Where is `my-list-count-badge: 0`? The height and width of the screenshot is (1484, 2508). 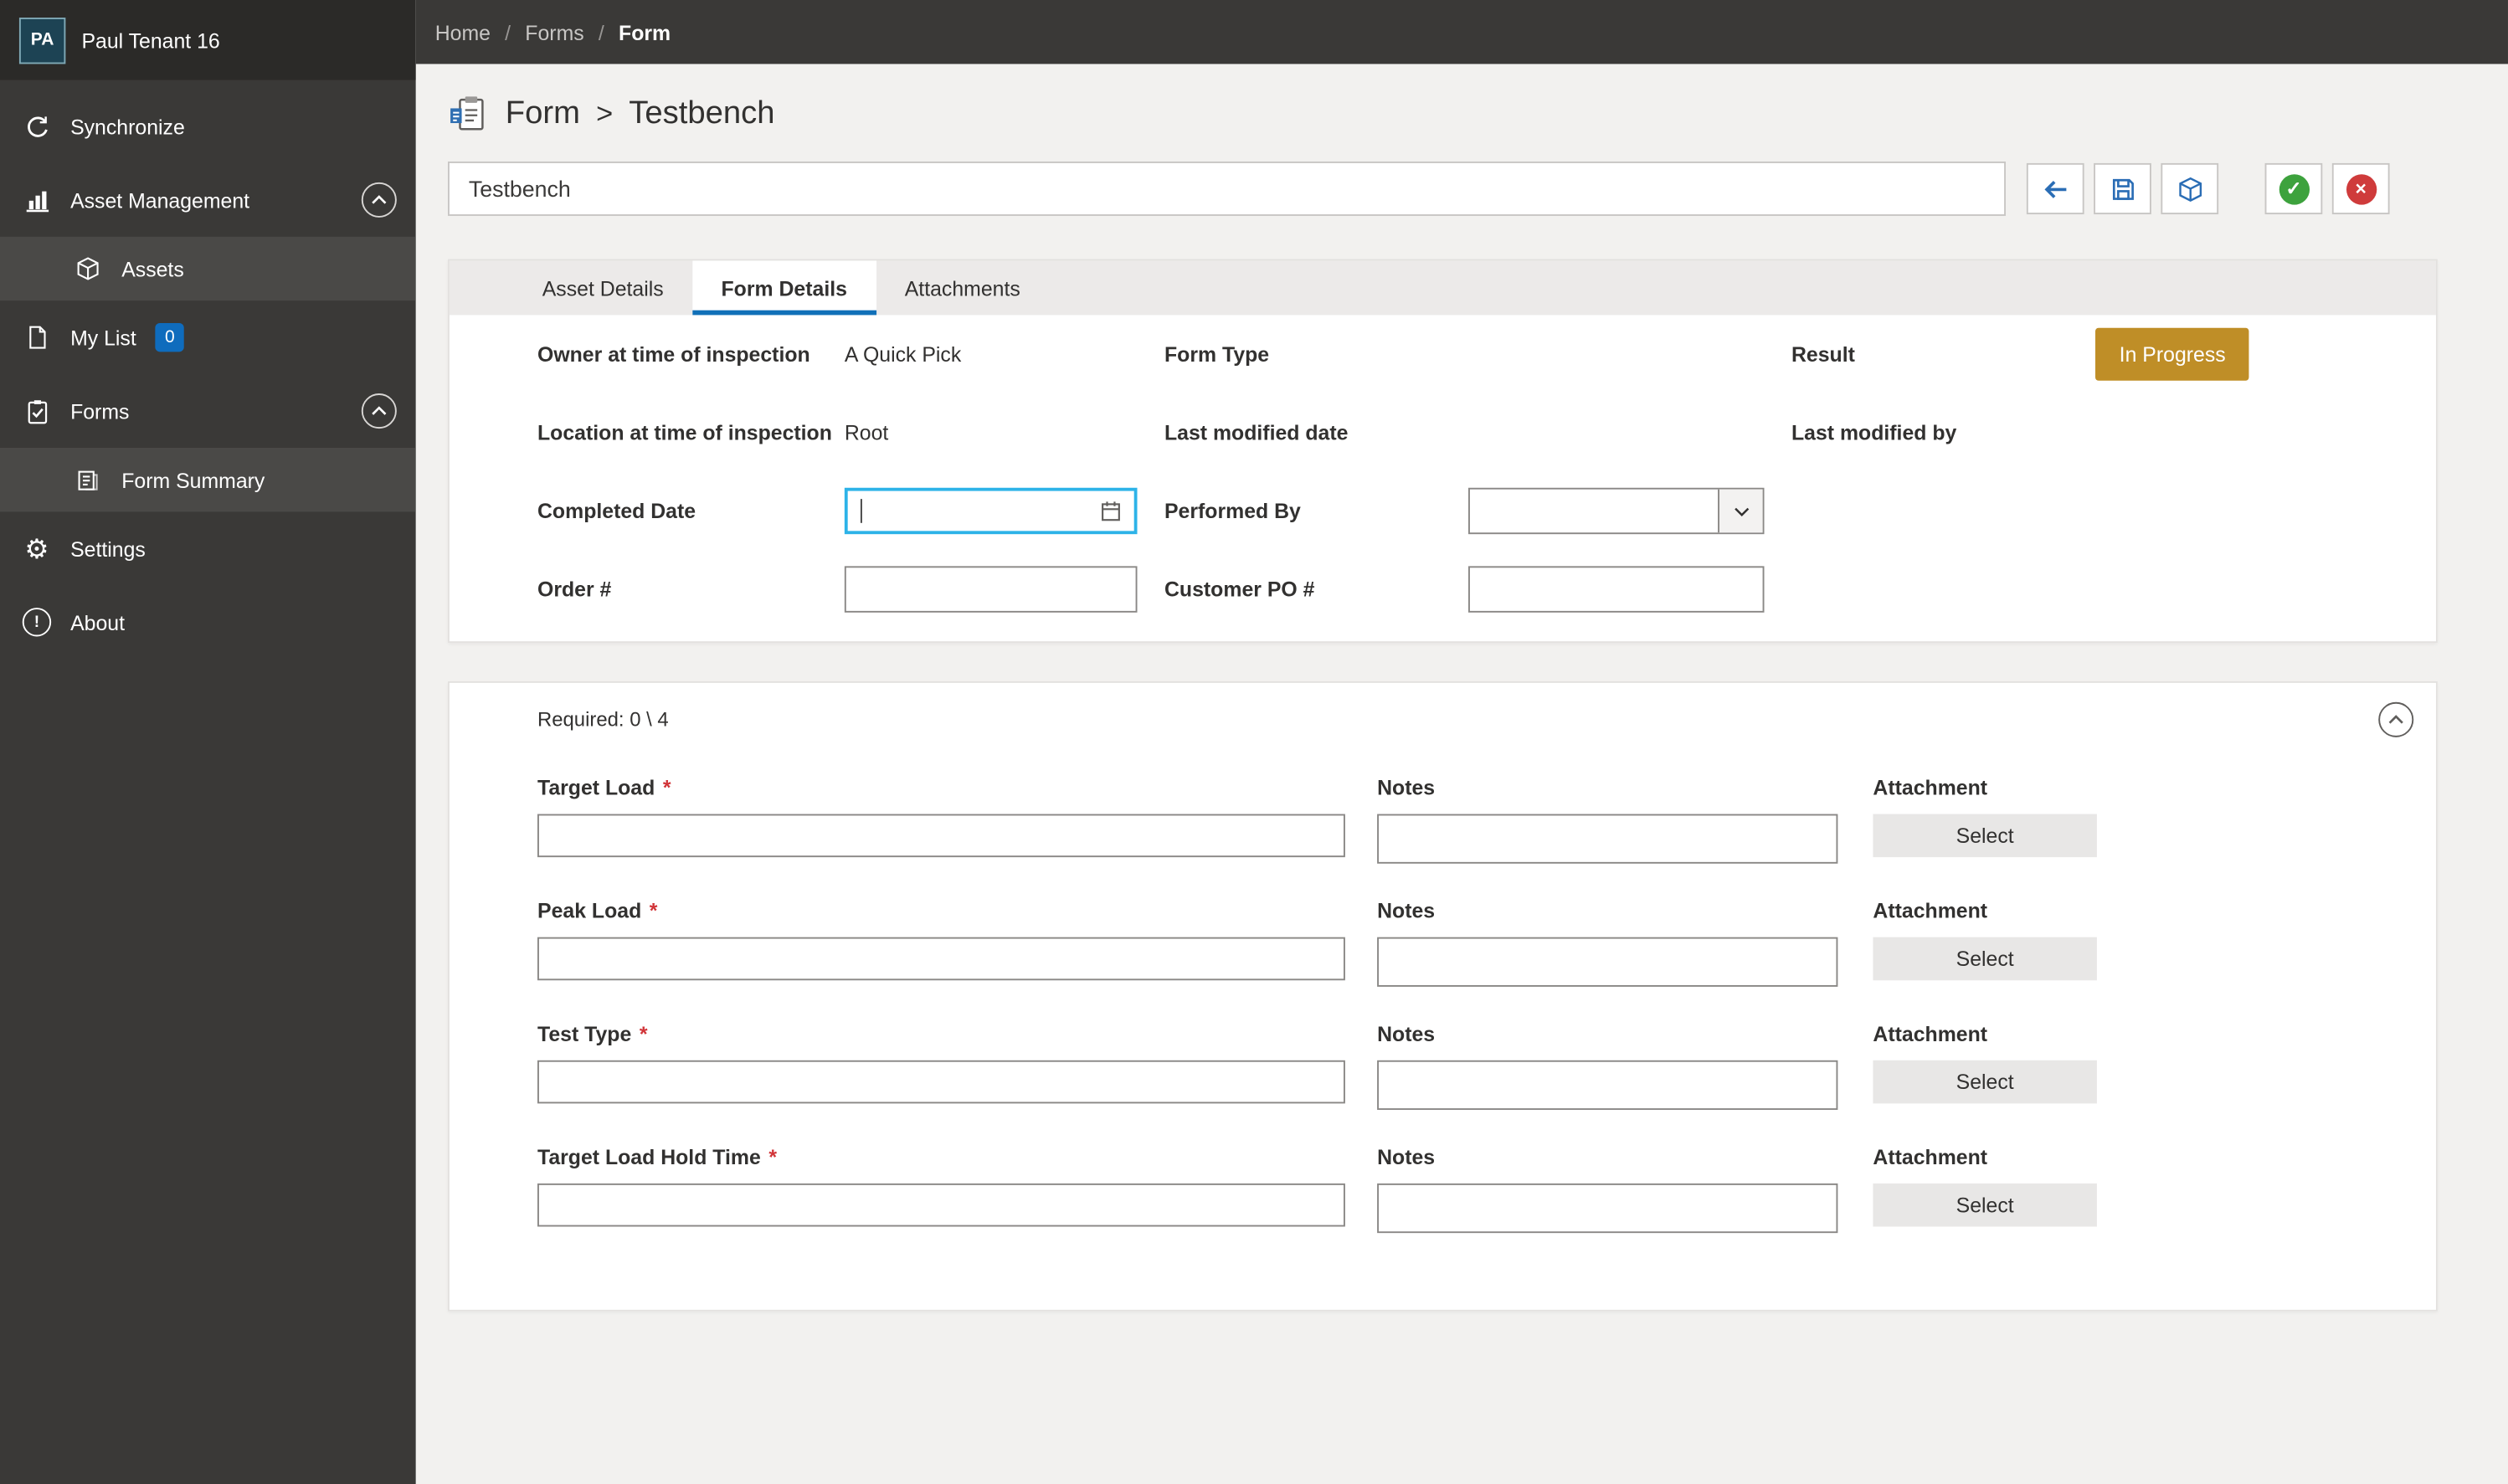
my-list-count-badge: 0 is located at coordinates (170, 337).